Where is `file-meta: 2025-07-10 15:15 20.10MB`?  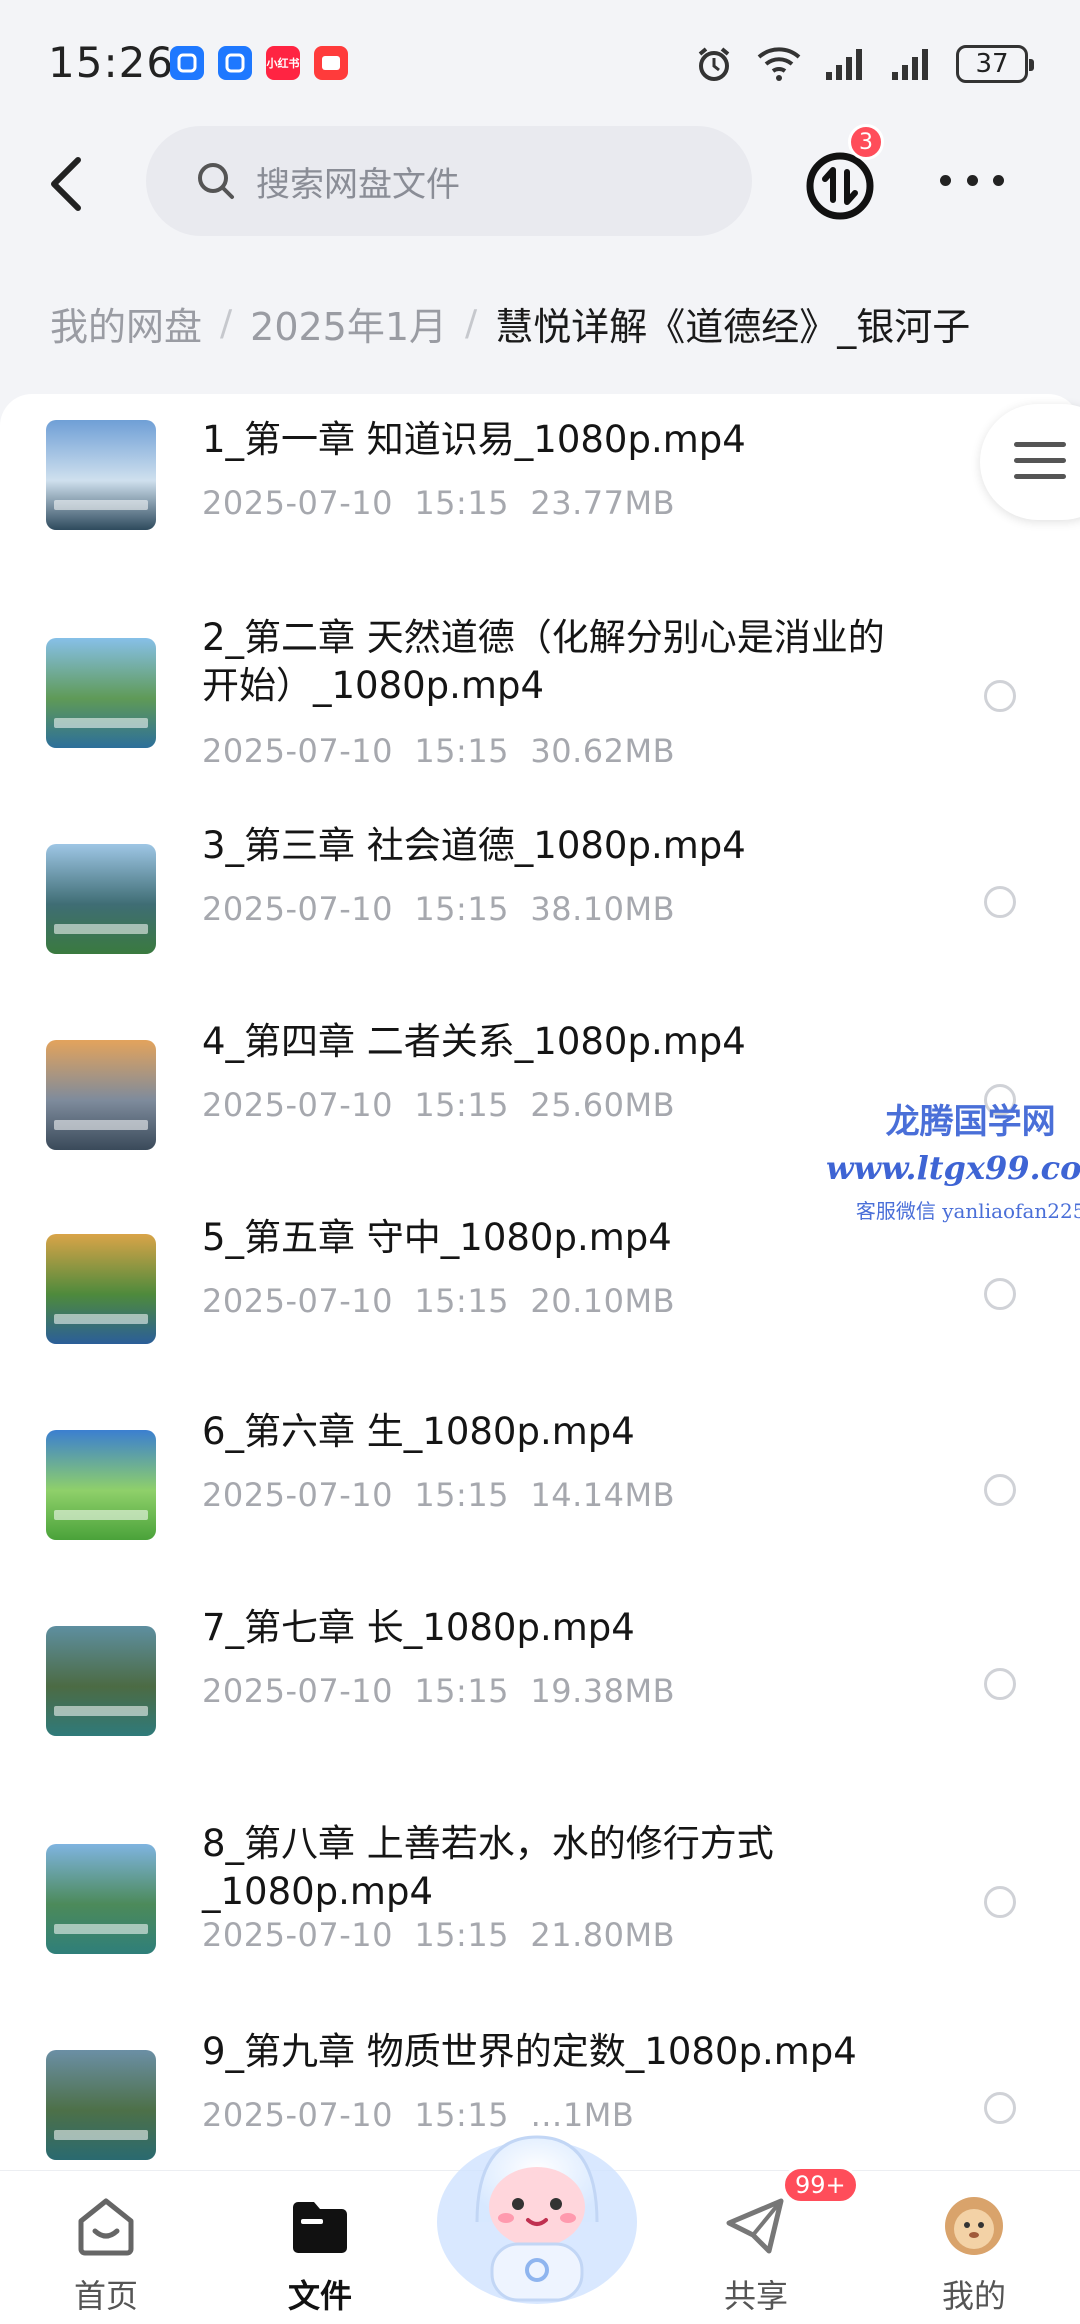
file-meta: 2025-07-10 15:15 20.10MB is located at coordinates (438, 1301).